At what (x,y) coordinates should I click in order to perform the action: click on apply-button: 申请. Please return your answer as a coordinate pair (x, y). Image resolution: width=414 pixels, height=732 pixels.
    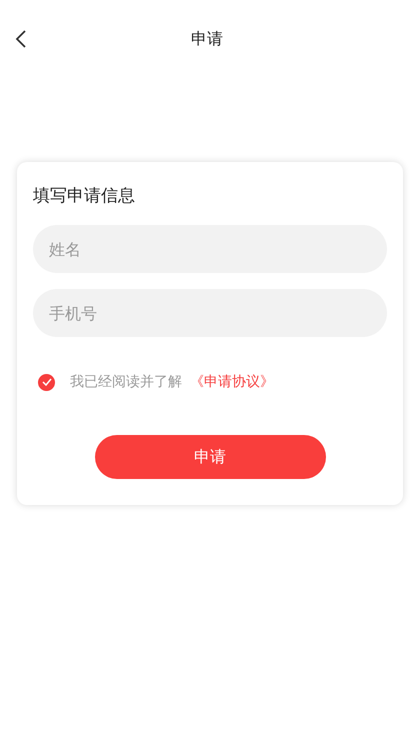
    Looking at the image, I should click on (210, 457).